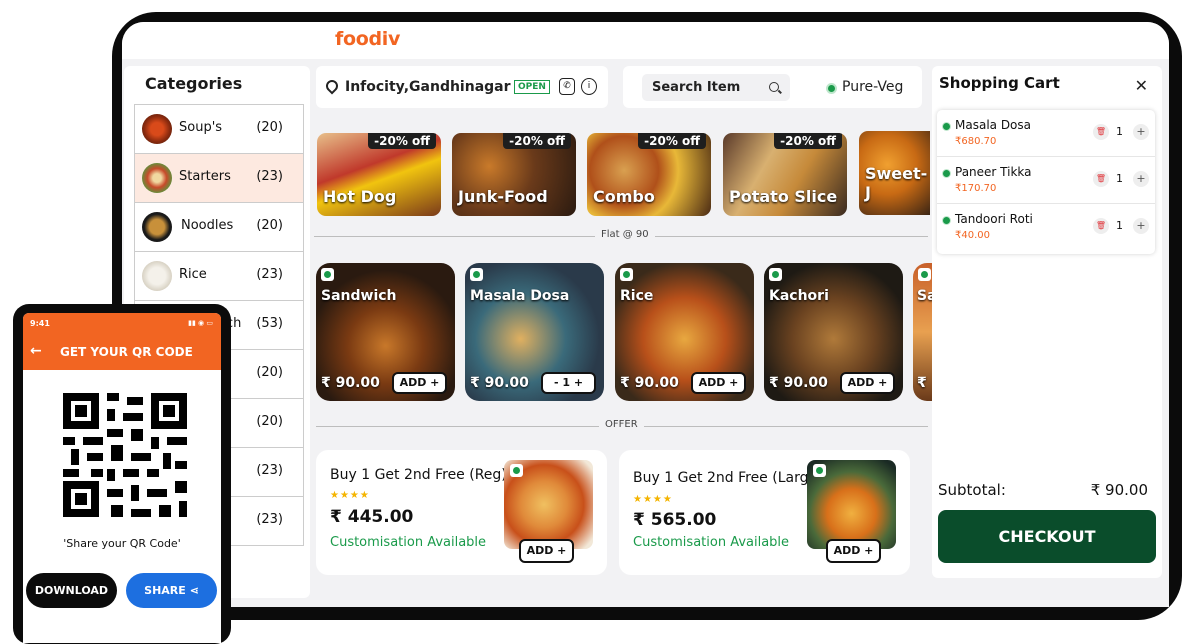 The image size is (1200, 644). Describe the element at coordinates (520, 296) in the screenshot. I see `food-name: Masala Dosa` at that location.